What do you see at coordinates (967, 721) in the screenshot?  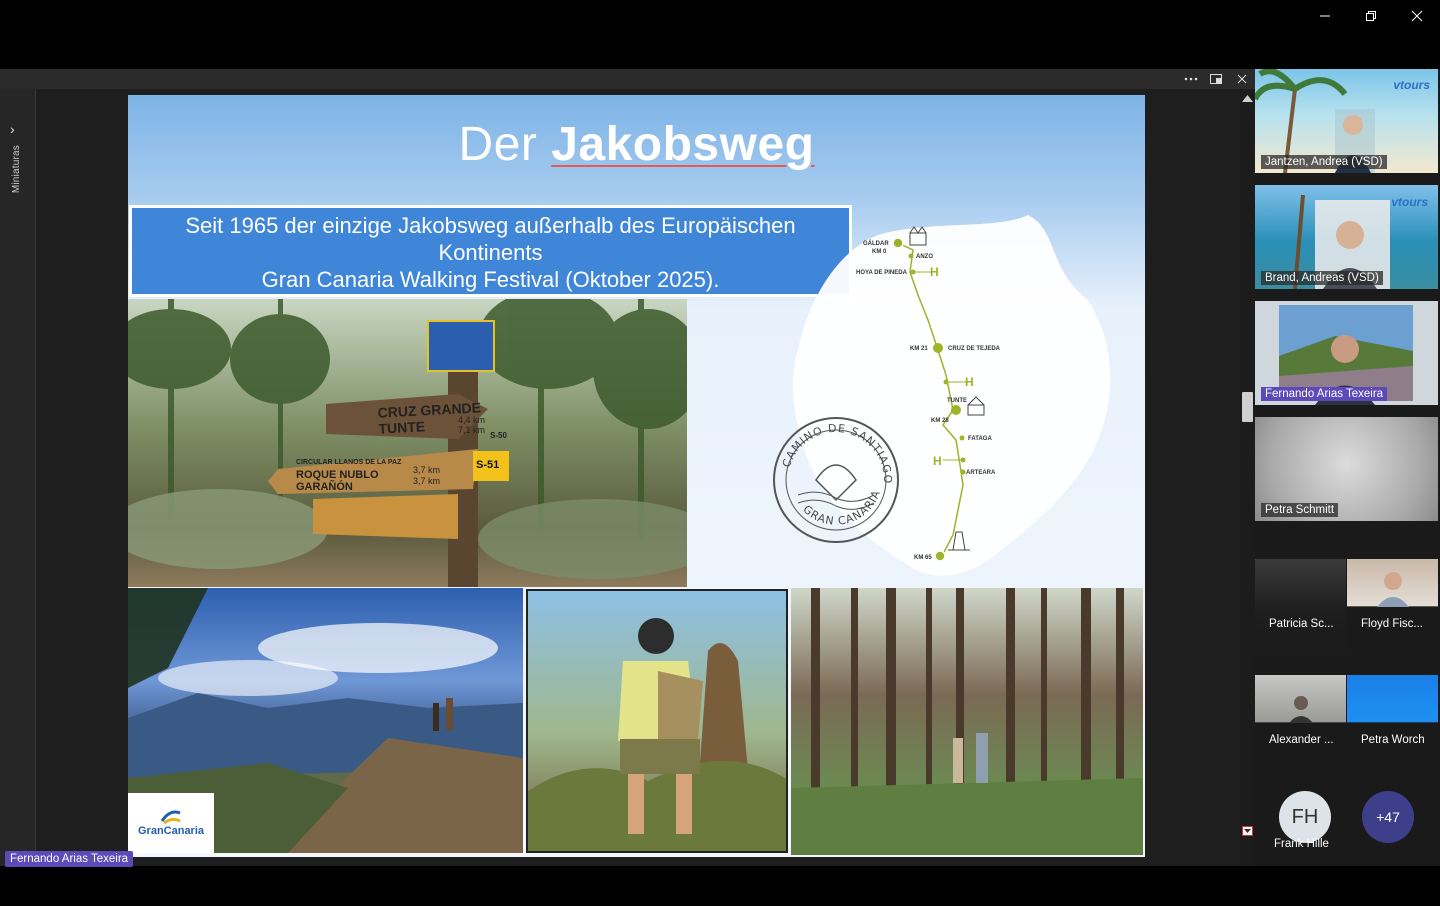 I see `forest-photo` at bounding box center [967, 721].